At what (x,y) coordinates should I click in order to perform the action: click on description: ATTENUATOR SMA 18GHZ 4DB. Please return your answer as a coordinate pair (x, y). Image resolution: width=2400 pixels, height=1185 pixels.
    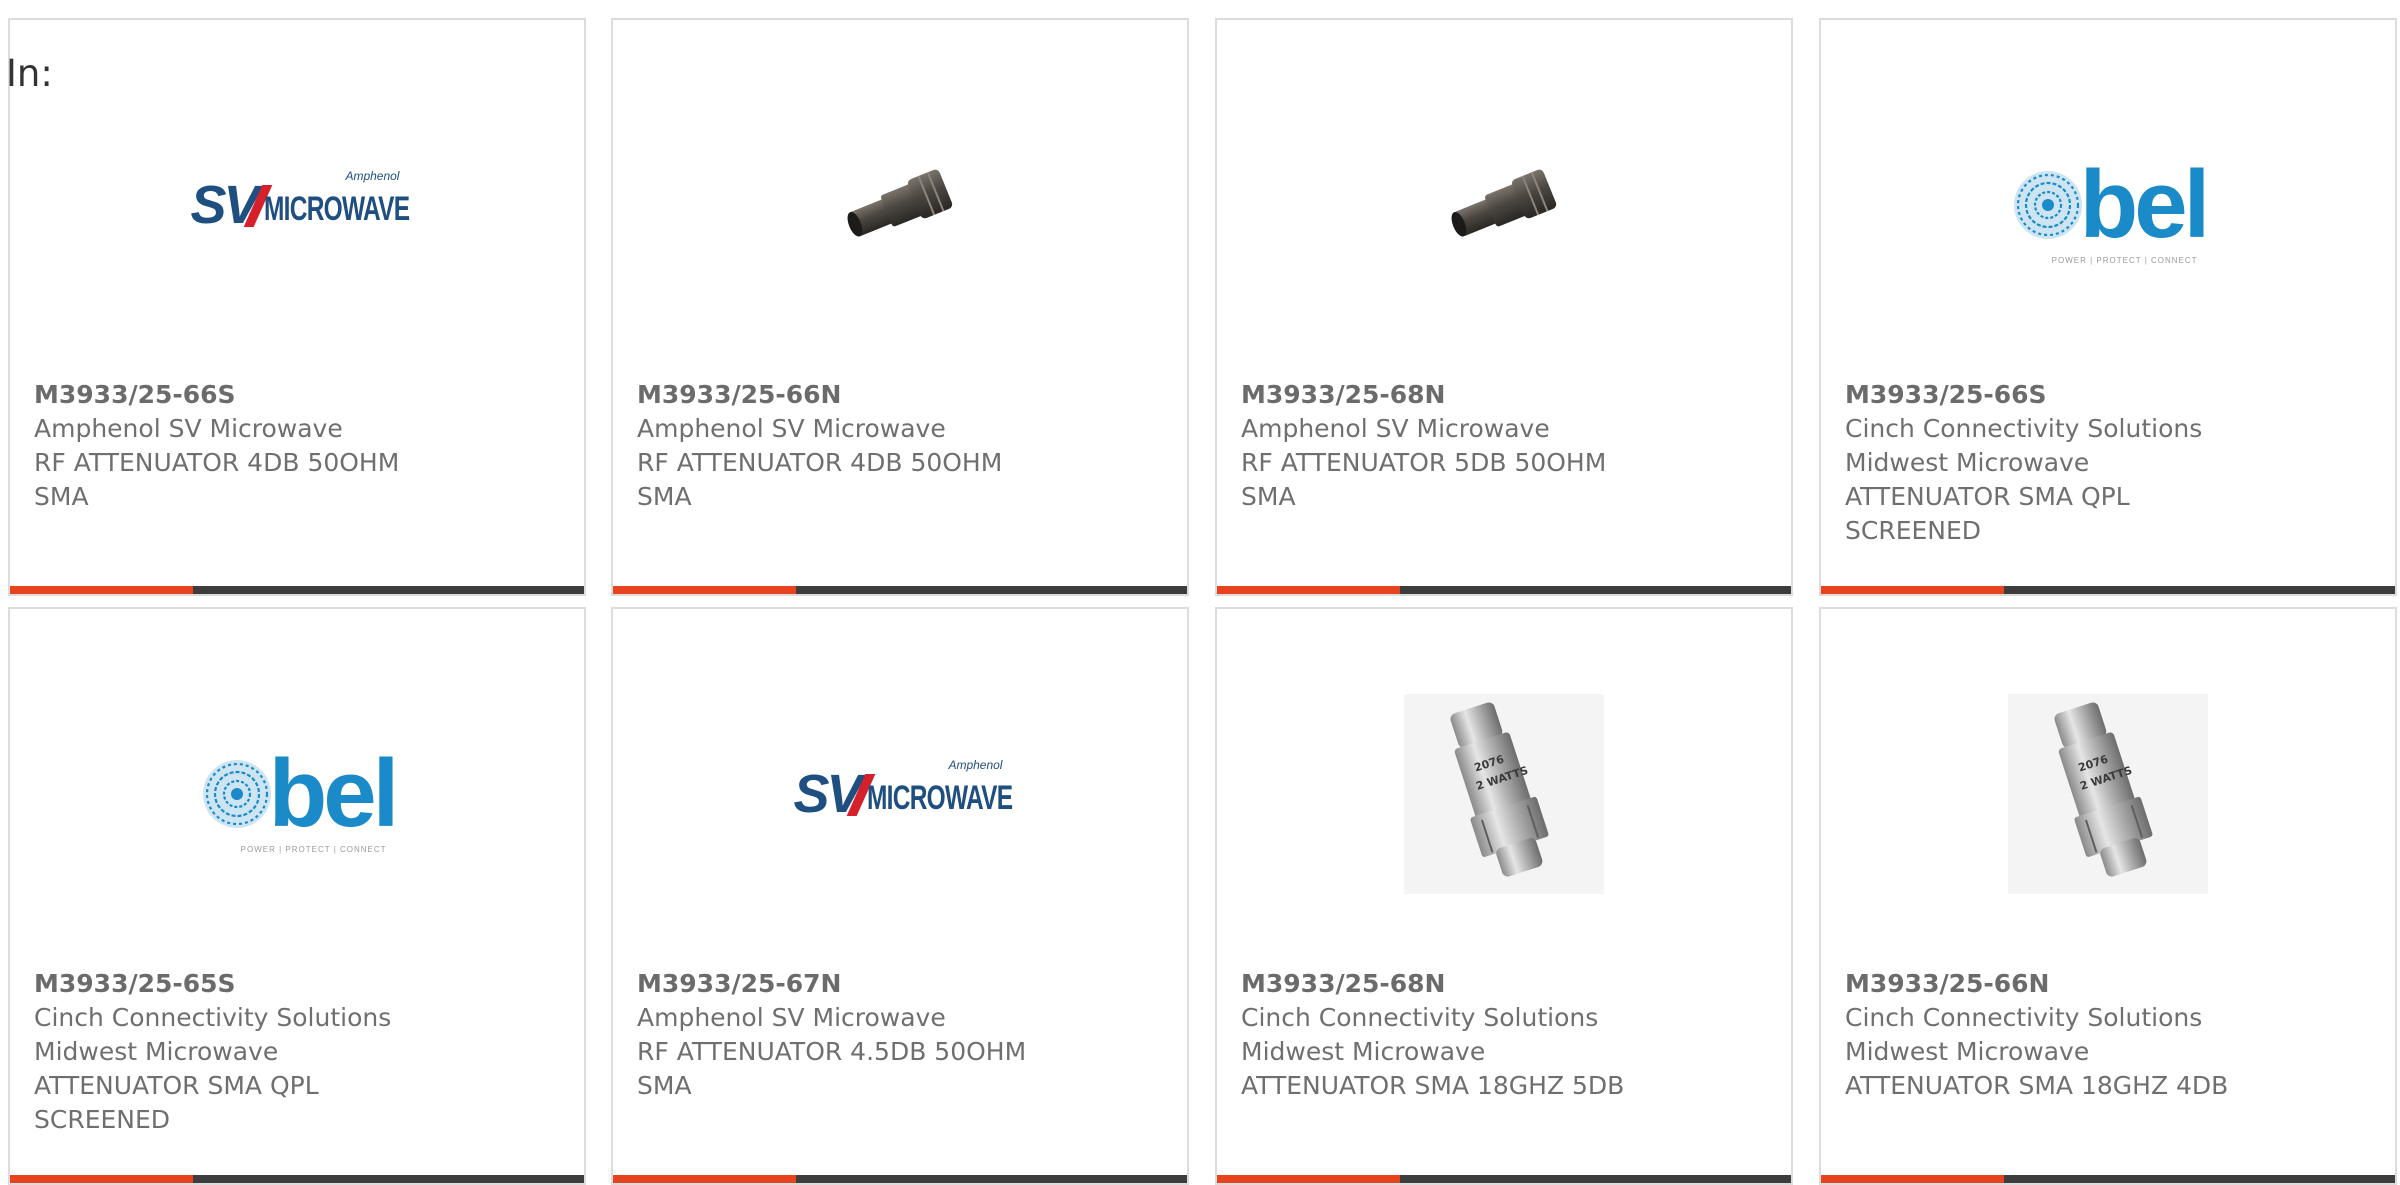
    Looking at the image, I should click on (2037, 1085).